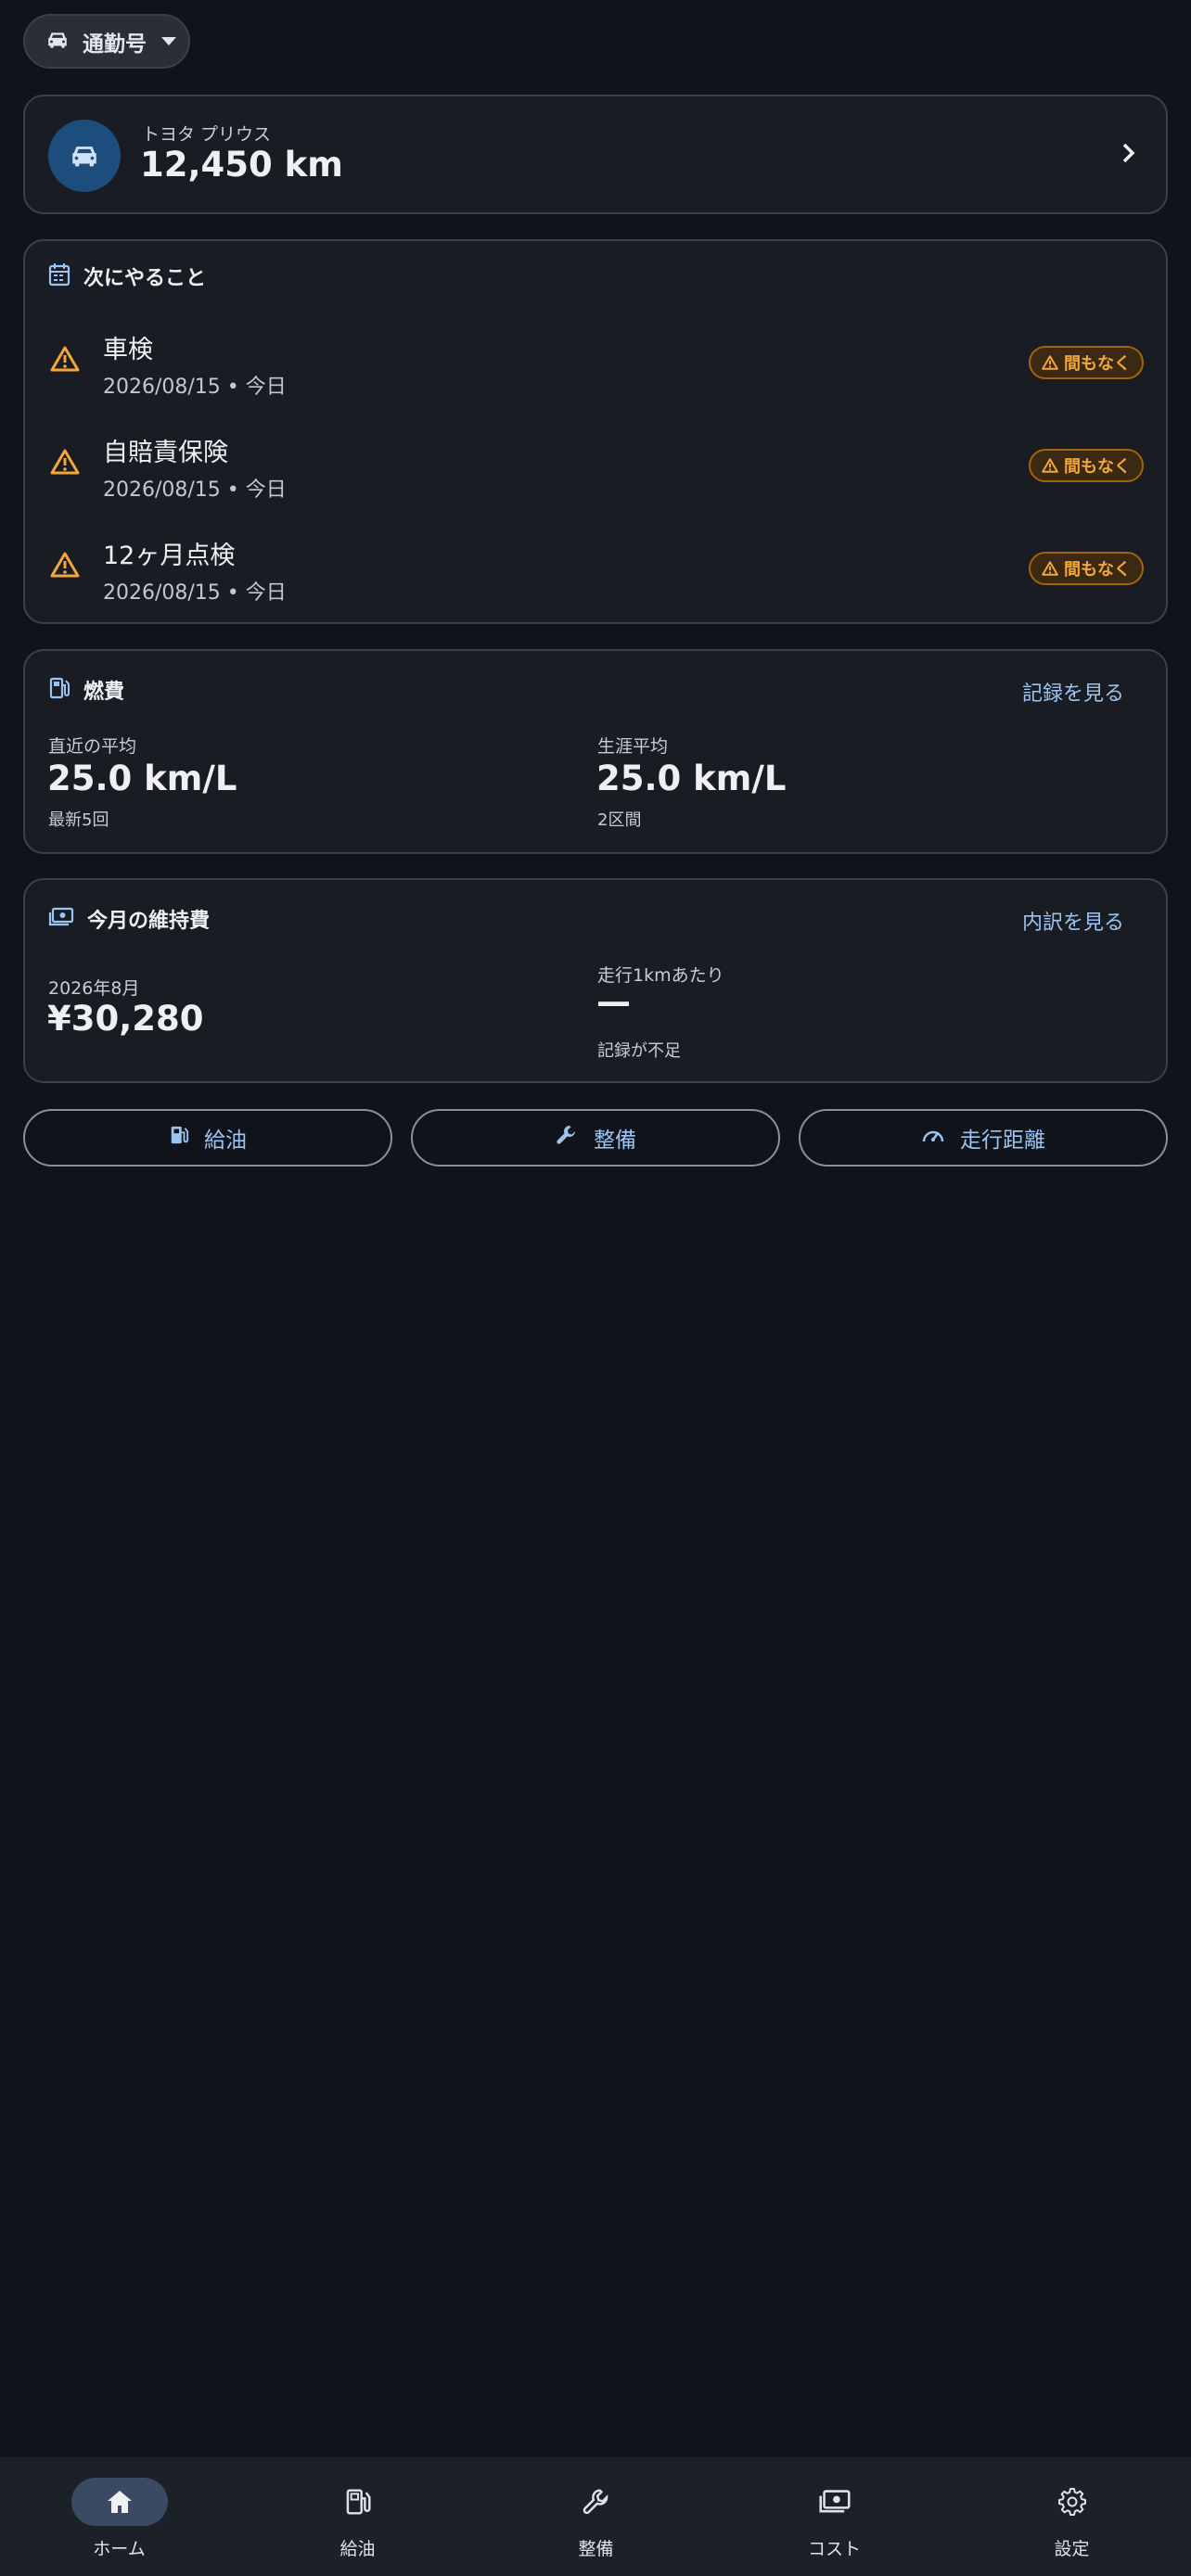  Describe the element at coordinates (169, 556) in the screenshot. I see `todo-item-title: 12ヶ月点検` at that location.